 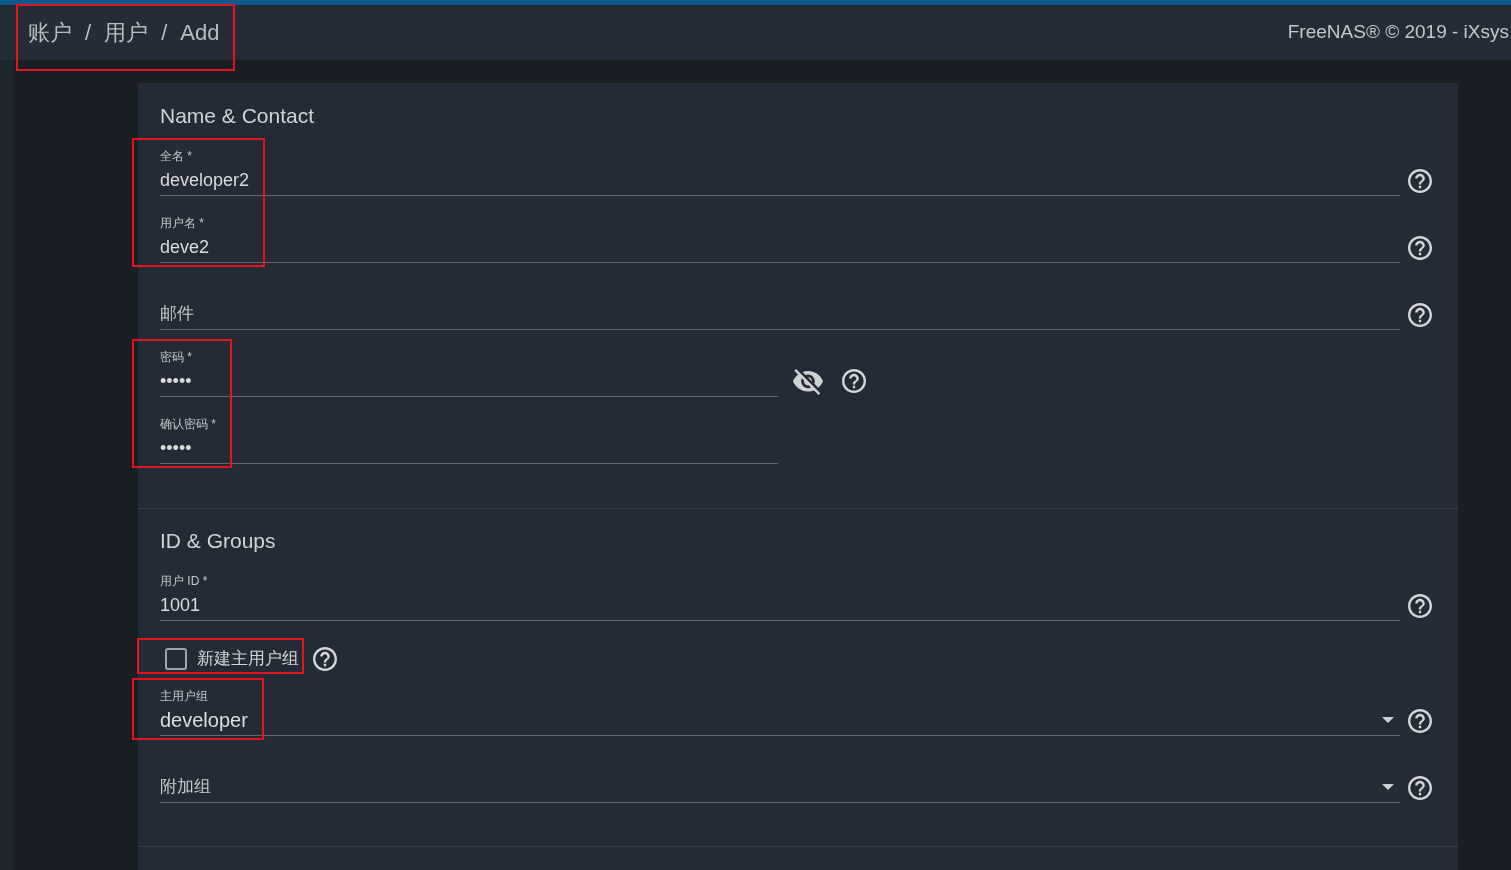 I want to click on checkbox-label: 新建主用户组, so click(x=248, y=659).